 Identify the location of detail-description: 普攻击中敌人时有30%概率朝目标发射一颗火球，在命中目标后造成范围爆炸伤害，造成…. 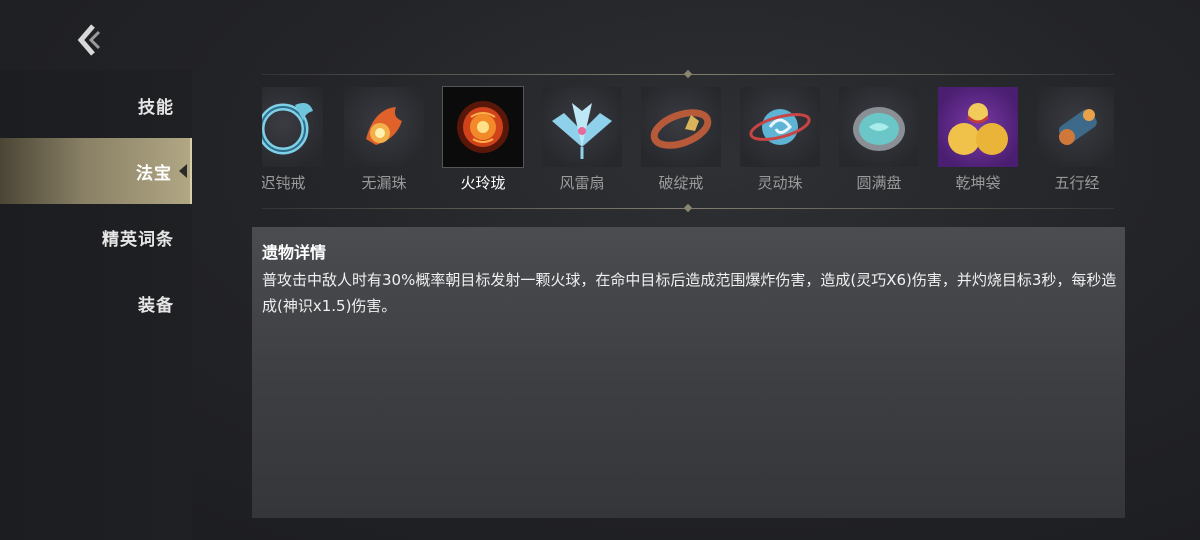
(689, 293).